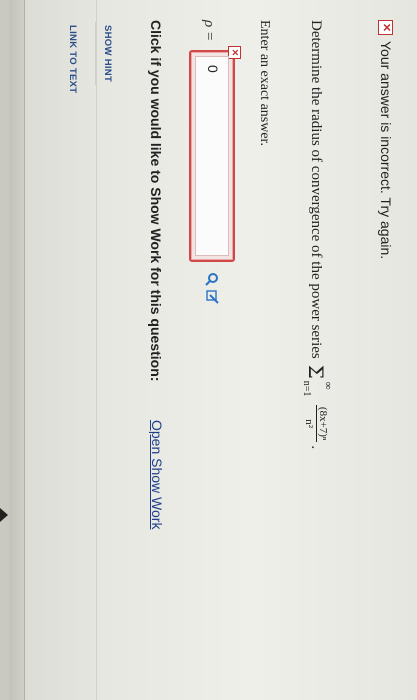  Describe the element at coordinates (73, 58) in the screenshot. I see `link-to-text-button: LINK TO TEXT` at that location.